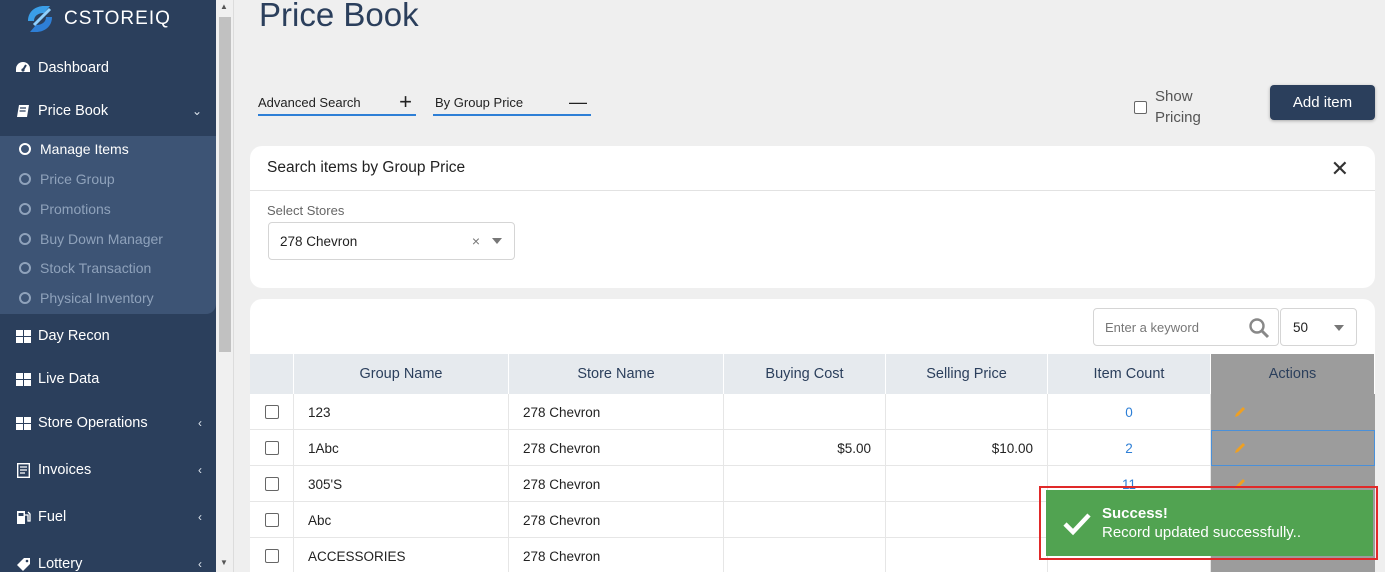 This screenshot has width=1385, height=572. I want to click on sidebar-item-label: Price Book, so click(73, 111).